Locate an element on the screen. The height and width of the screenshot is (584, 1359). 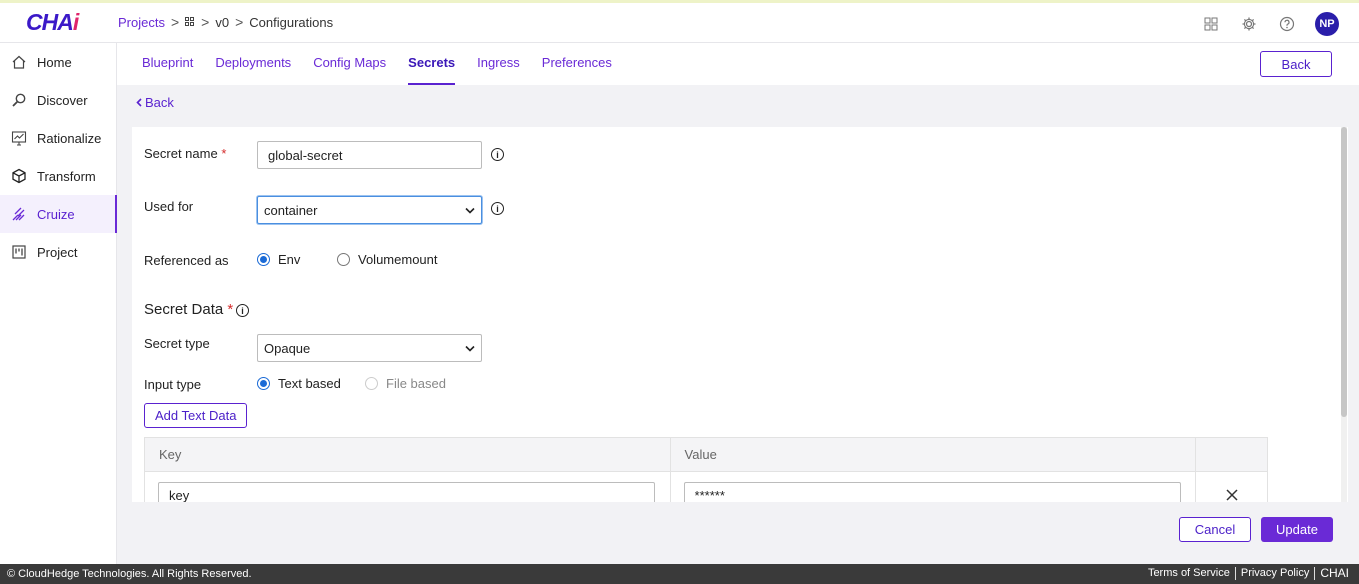
breadcrumb: Projects > > v0 > Configurations is located at coordinates (225, 22).